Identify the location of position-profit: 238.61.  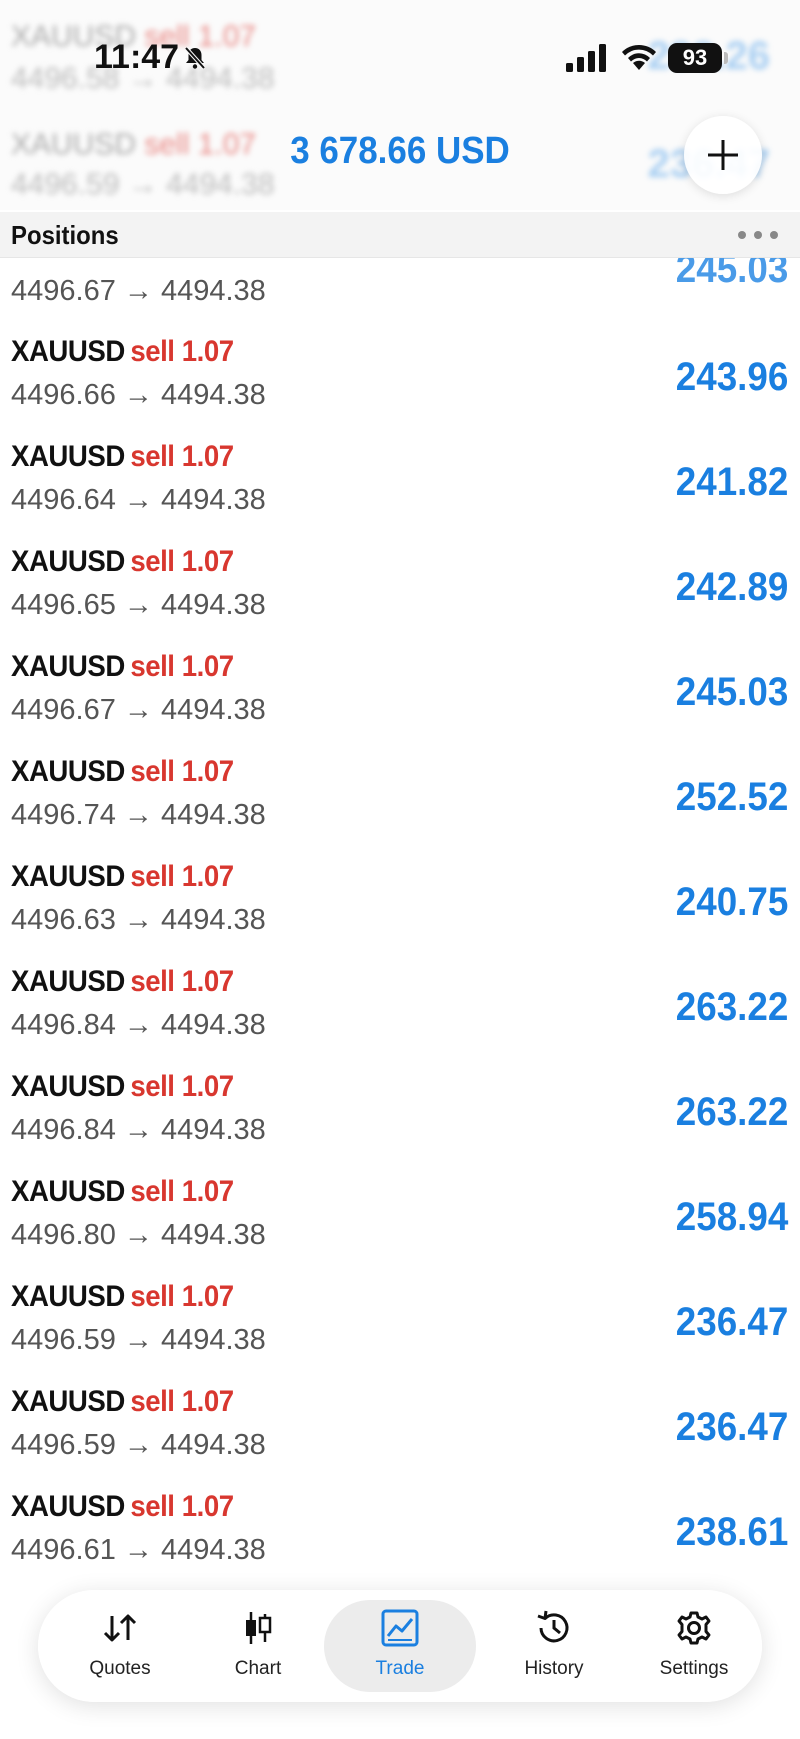
(731, 1532).